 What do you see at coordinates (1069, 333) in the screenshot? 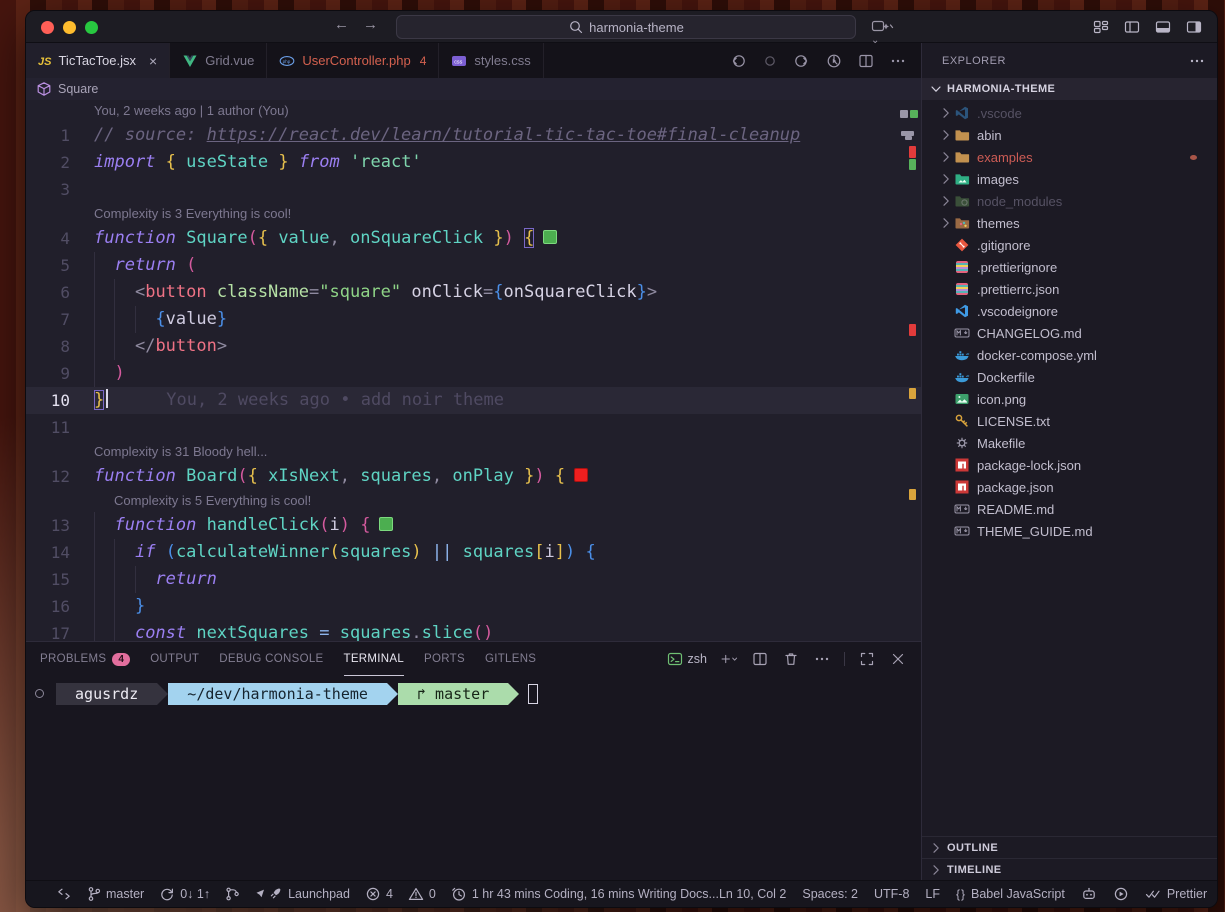
I see `file-CHANGELOG.md: CHANGELOG.md` at bounding box center [1069, 333].